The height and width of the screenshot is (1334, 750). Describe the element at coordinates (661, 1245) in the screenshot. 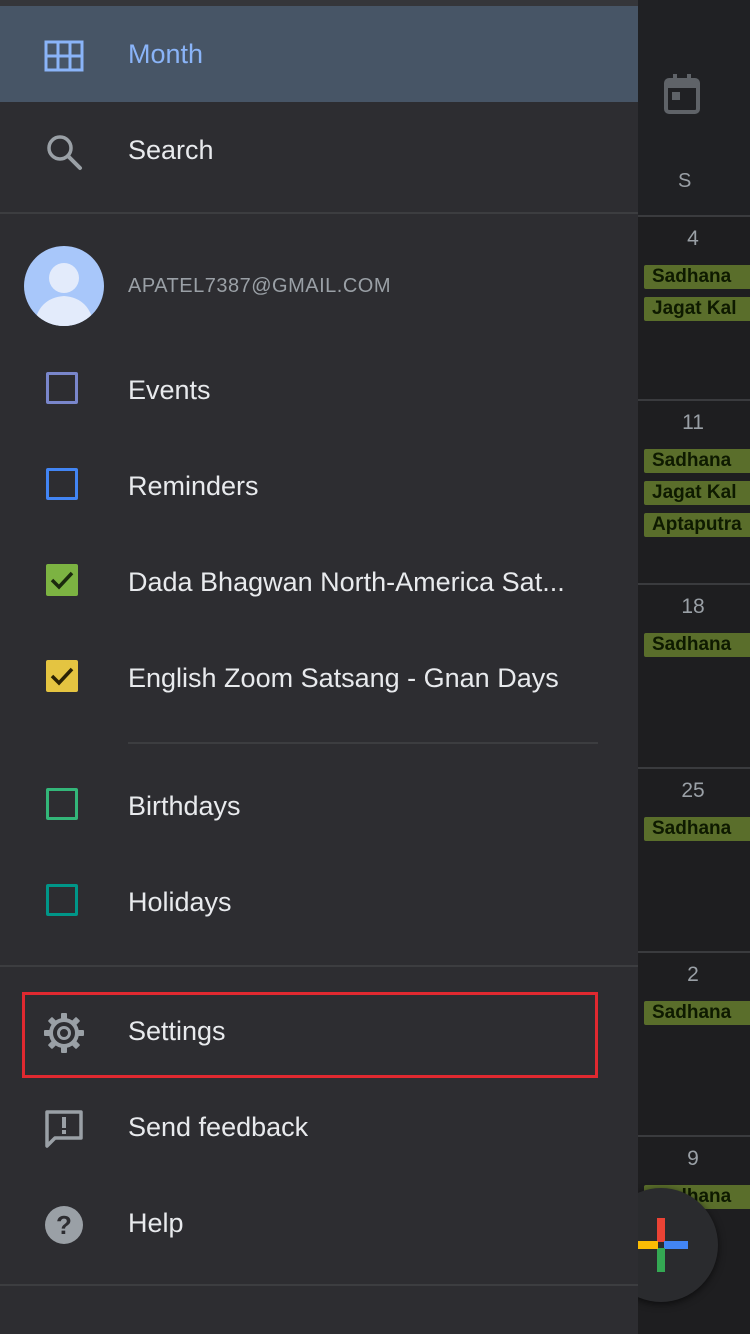

I see `plus-icon` at that location.